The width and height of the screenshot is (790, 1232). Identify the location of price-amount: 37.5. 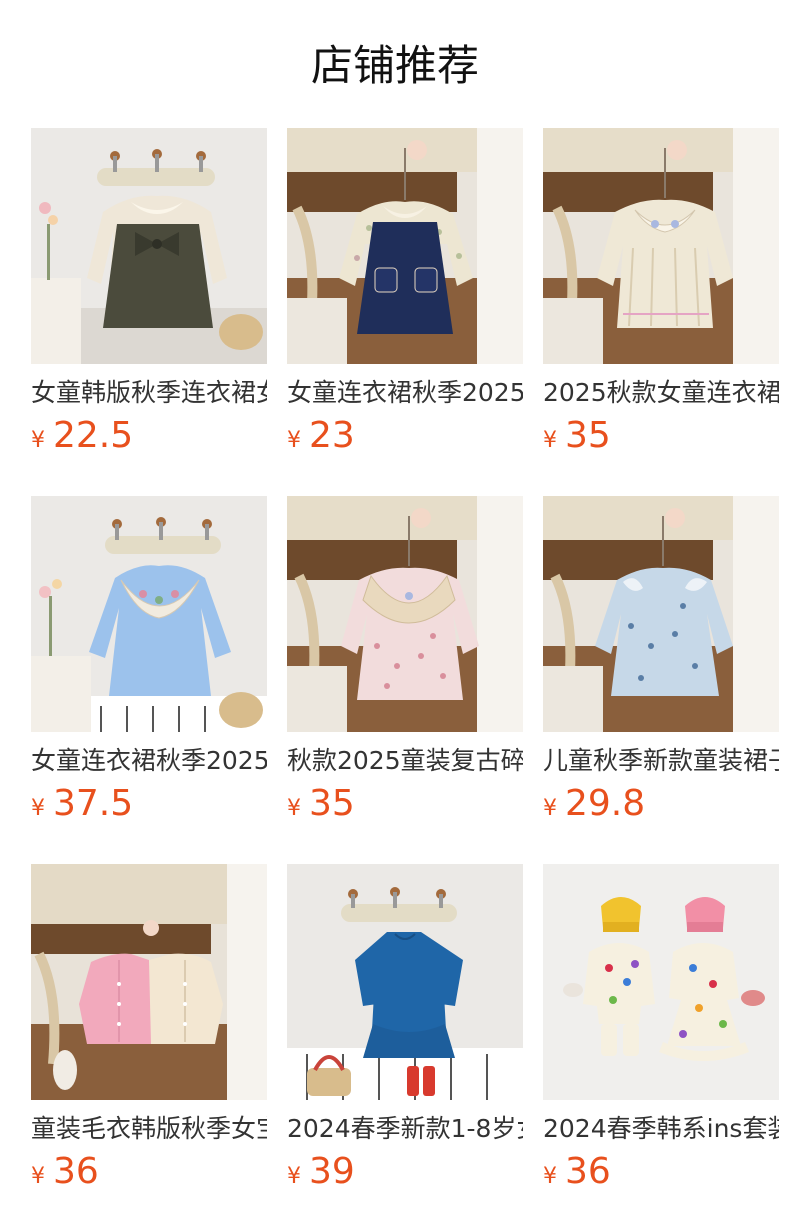
(93, 803).